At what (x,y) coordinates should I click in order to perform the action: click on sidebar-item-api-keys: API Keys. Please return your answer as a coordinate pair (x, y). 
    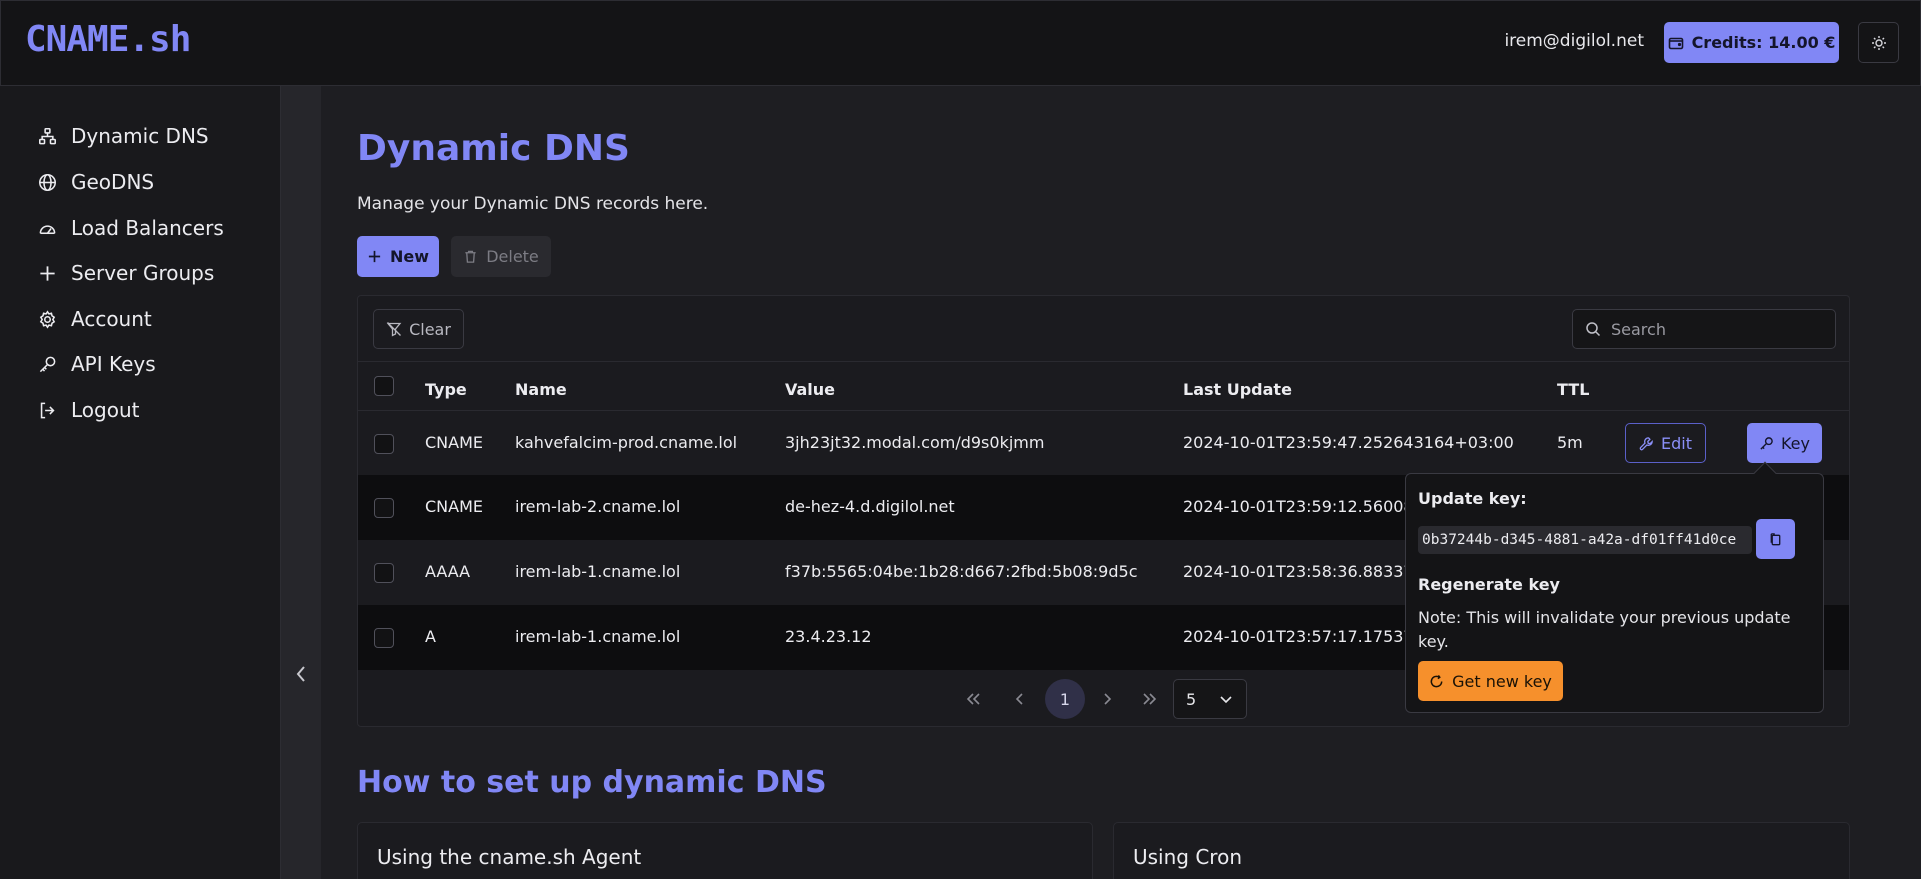
    Looking at the image, I should click on (97, 364).